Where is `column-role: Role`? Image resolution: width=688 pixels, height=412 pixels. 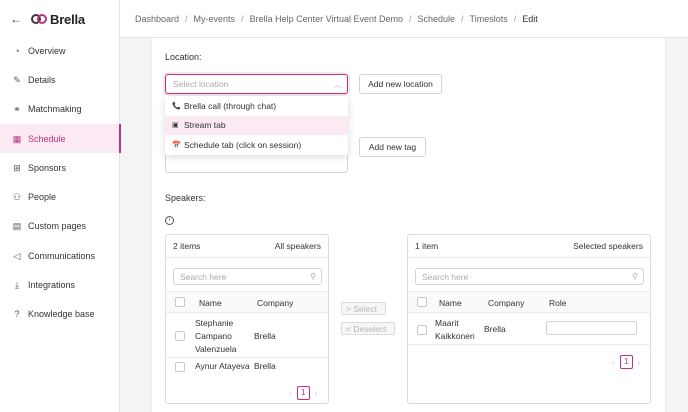 column-role: Role is located at coordinates (558, 303).